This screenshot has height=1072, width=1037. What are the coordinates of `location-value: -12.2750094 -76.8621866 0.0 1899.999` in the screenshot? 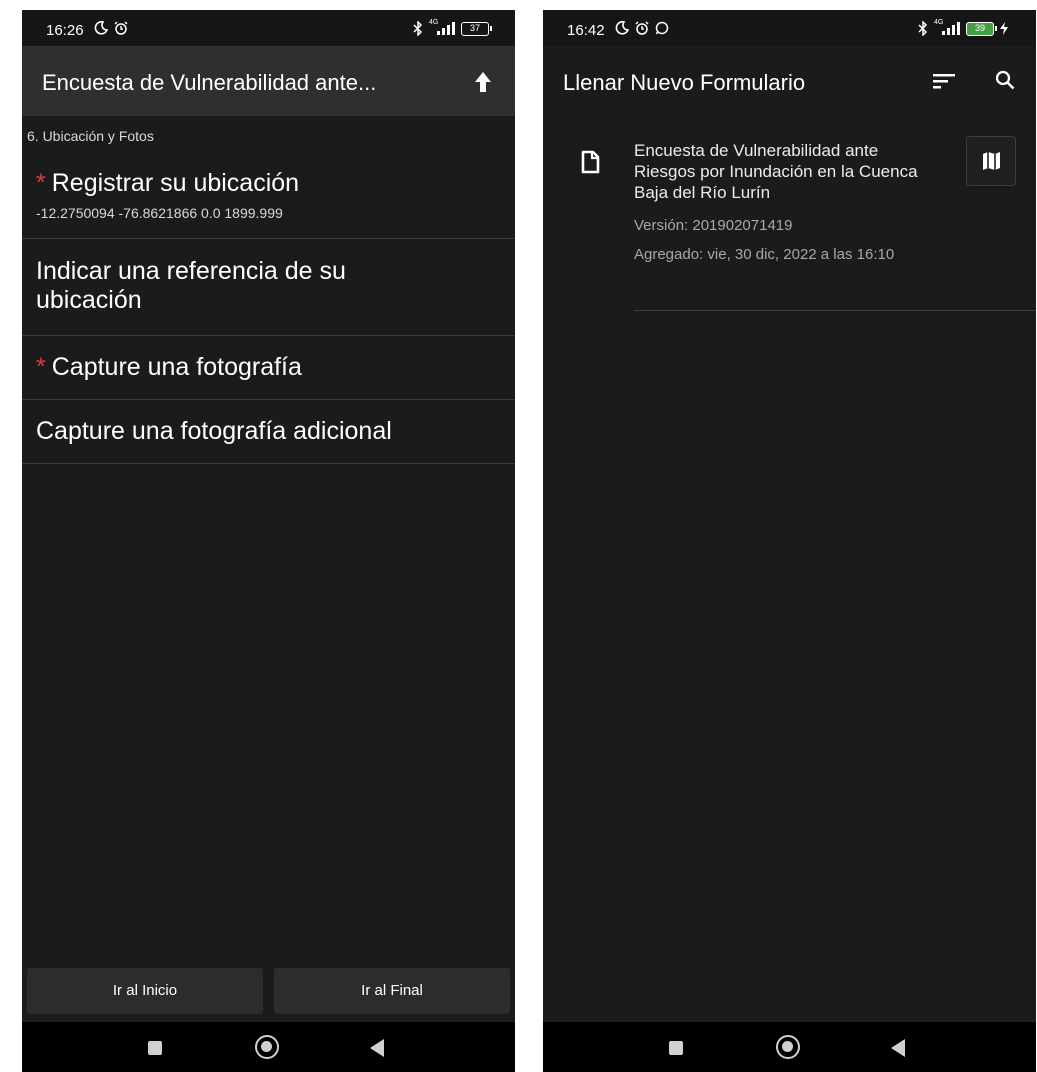 It's located at (159, 213).